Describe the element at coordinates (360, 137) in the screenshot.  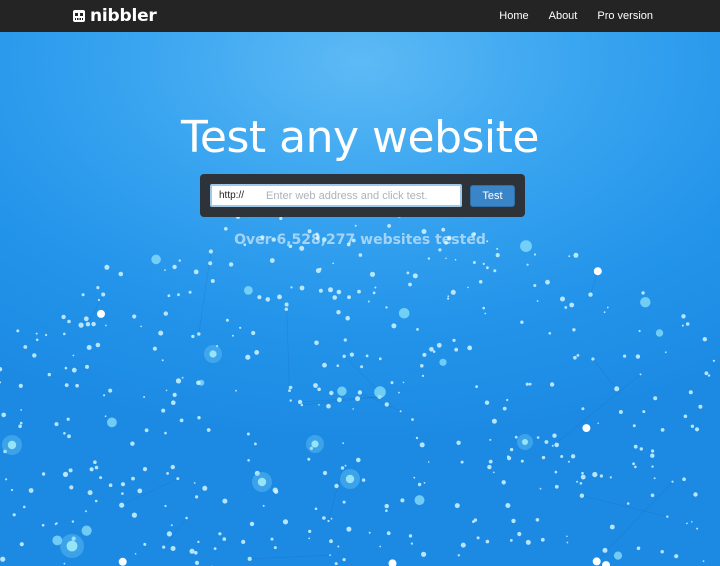
I see `page-headline: Test any website` at that location.